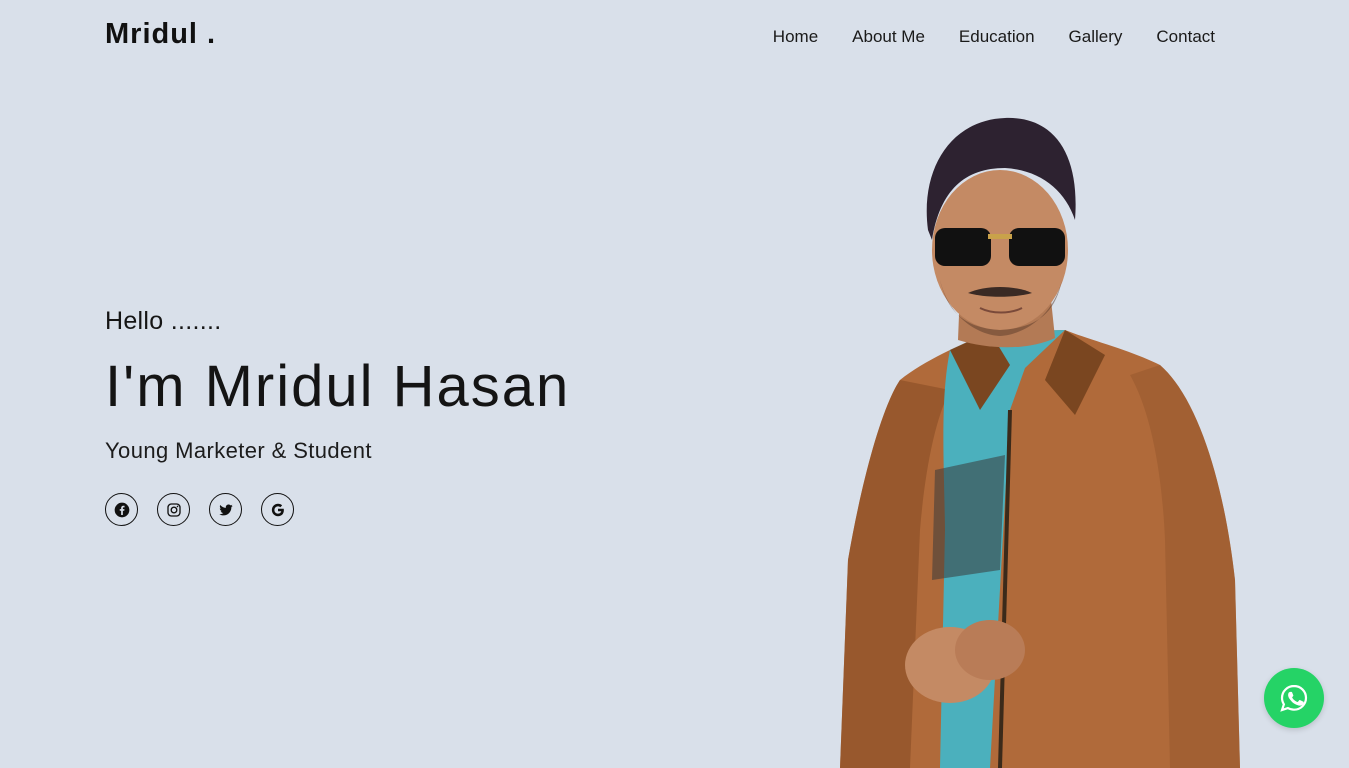 This screenshot has height=768, width=1349. What do you see at coordinates (1185, 37) in the screenshot?
I see `nav-contact: Contact` at bounding box center [1185, 37].